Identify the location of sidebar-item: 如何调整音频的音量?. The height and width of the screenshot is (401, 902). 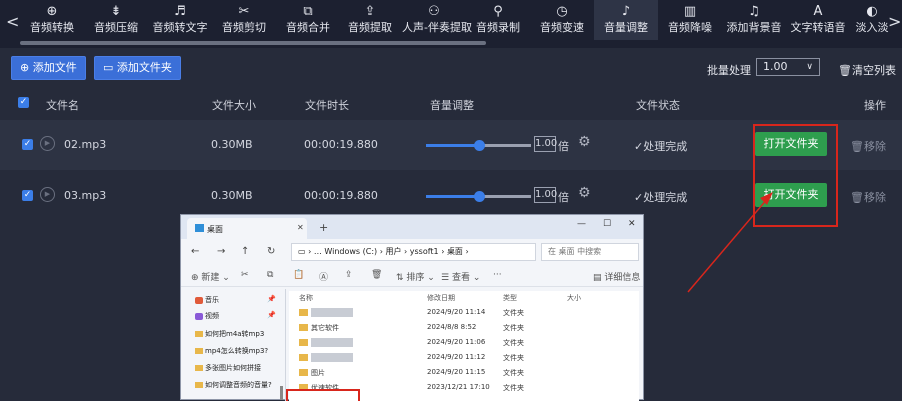
(233, 385).